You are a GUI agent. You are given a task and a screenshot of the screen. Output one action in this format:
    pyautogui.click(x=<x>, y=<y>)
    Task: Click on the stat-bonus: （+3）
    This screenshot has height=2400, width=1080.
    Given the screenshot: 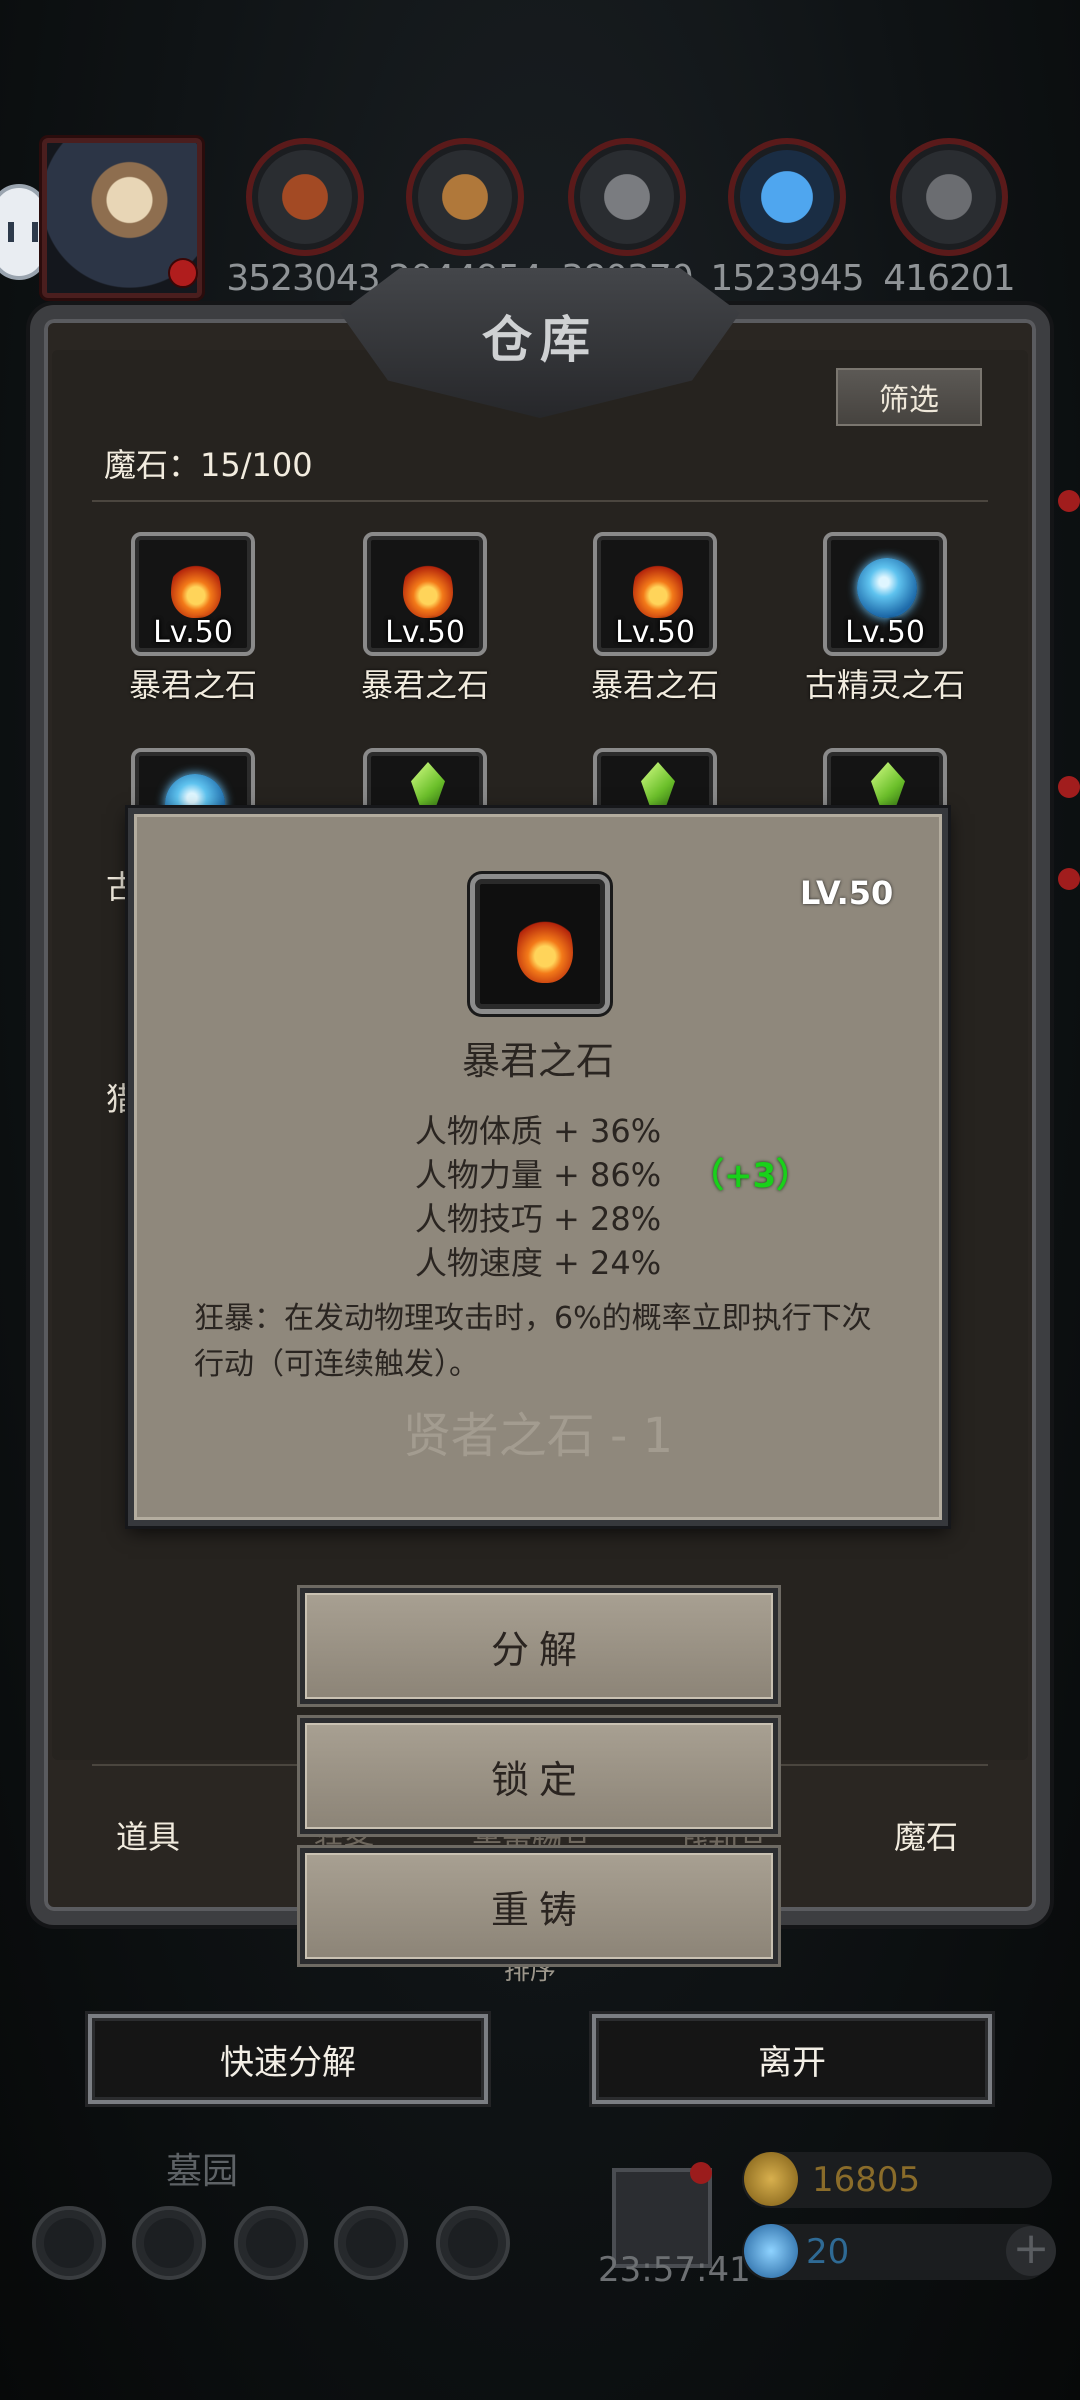 What is the action you would take?
    pyautogui.click(x=750, y=1176)
    